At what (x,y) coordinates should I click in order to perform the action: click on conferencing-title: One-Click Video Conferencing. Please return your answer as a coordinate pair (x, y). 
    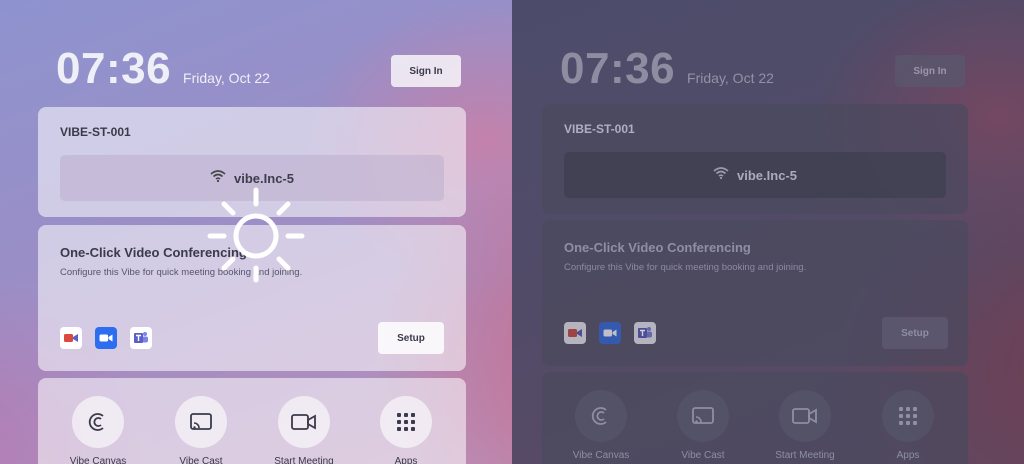
    Looking at the image, I should click on (657, 247).